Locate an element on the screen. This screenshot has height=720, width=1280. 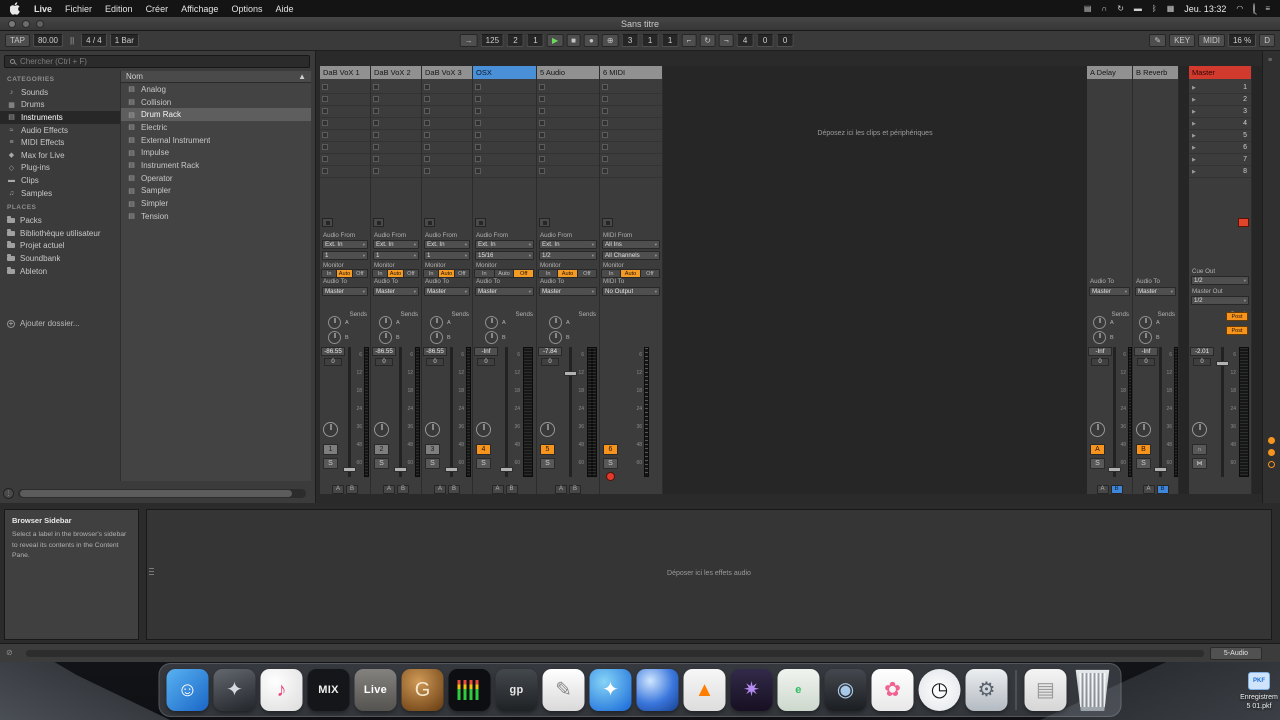
arm-button is located at coordinates (610, 476).